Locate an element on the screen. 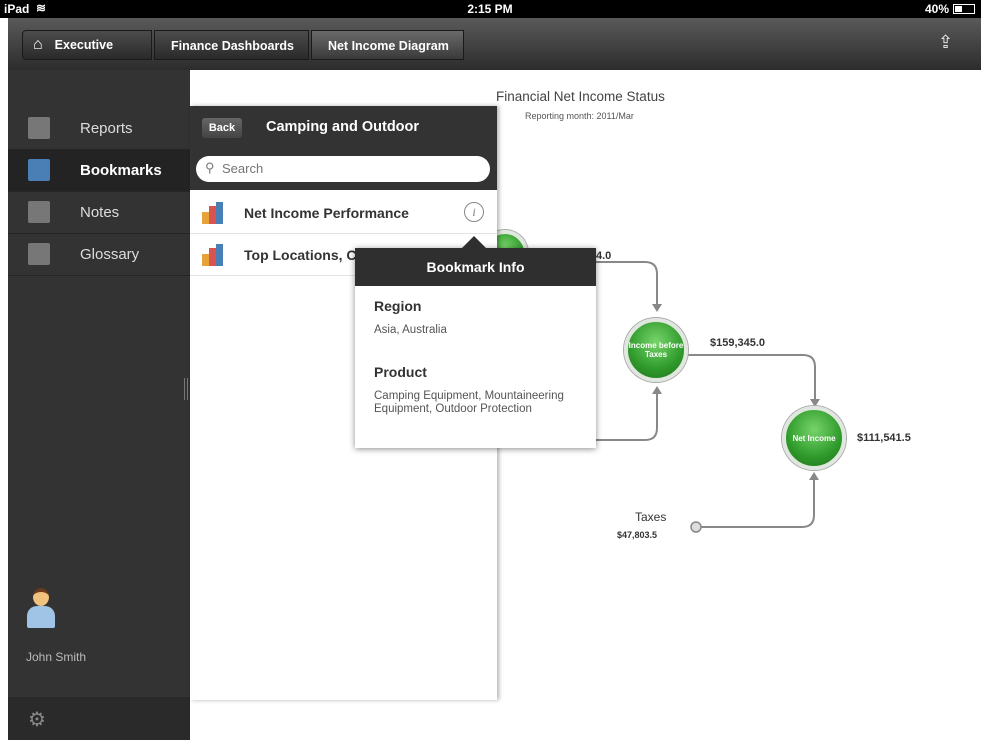 This screenshot has height=740, width=981. bookmarks-icon is located at coordinates (39, 170).